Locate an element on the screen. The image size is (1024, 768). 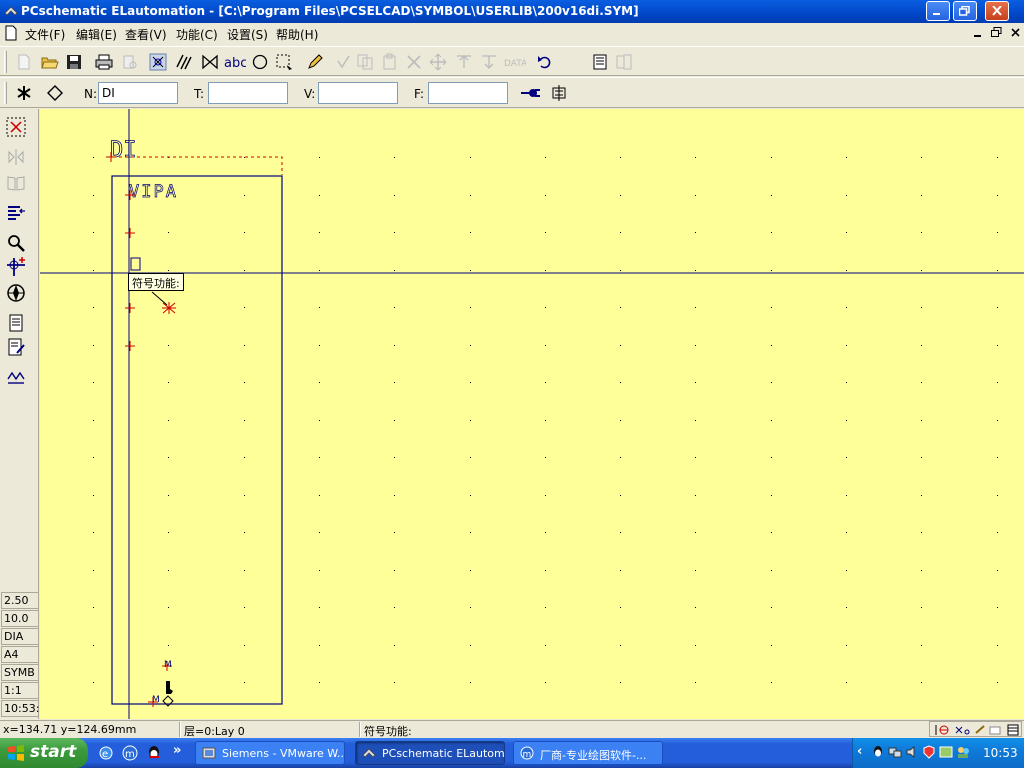
security-icon is located at coordinates (929, 752).